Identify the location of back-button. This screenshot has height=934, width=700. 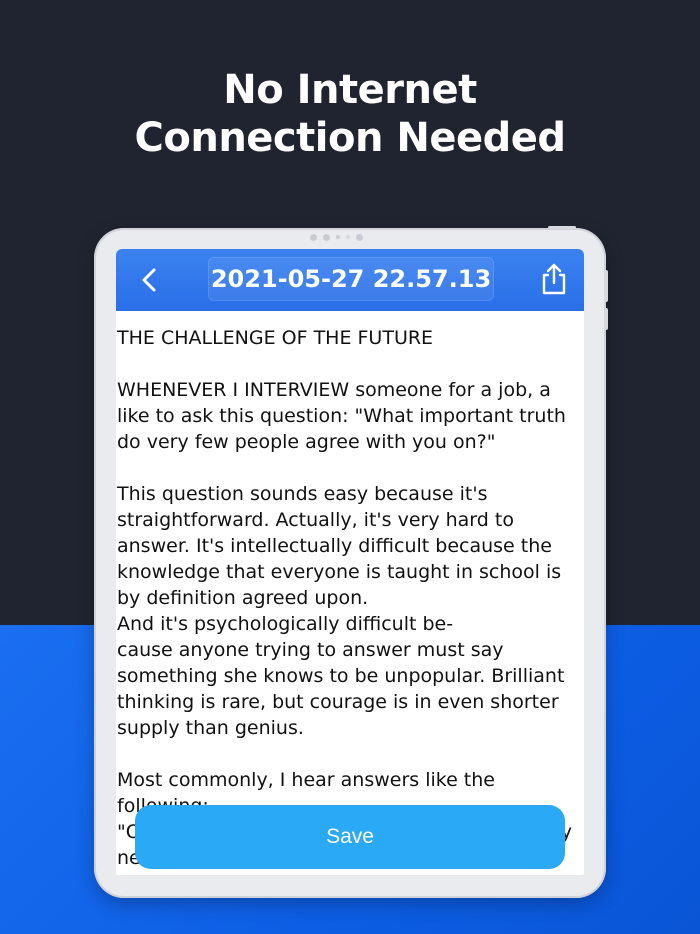
(149, 280).